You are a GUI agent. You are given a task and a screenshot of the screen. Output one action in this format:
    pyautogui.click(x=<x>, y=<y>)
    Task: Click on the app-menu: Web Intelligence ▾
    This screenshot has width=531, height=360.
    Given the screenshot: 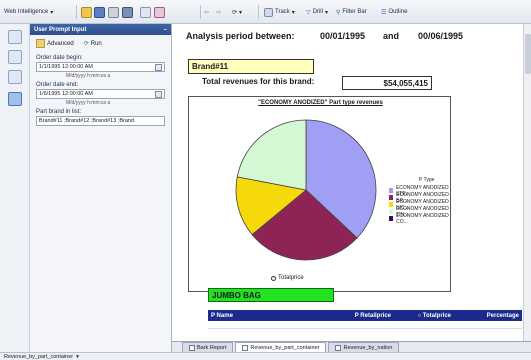 What is the action you would take?
    pyautogui.click(x=28, y=12)
    